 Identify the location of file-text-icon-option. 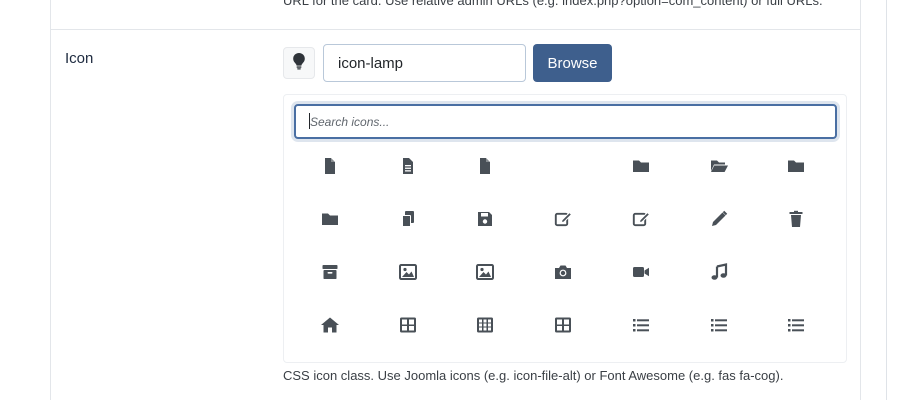
(408, 166).